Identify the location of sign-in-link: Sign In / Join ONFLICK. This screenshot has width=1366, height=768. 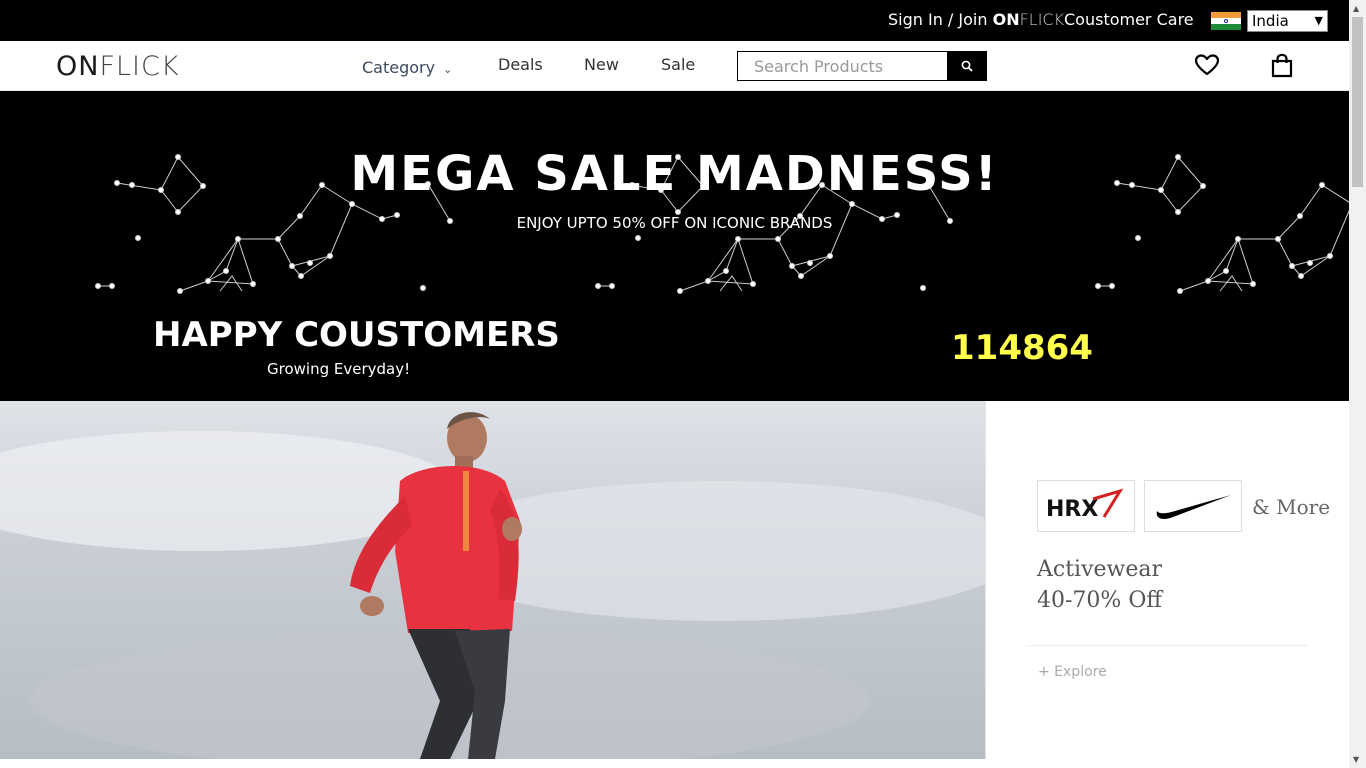
(976, 19).